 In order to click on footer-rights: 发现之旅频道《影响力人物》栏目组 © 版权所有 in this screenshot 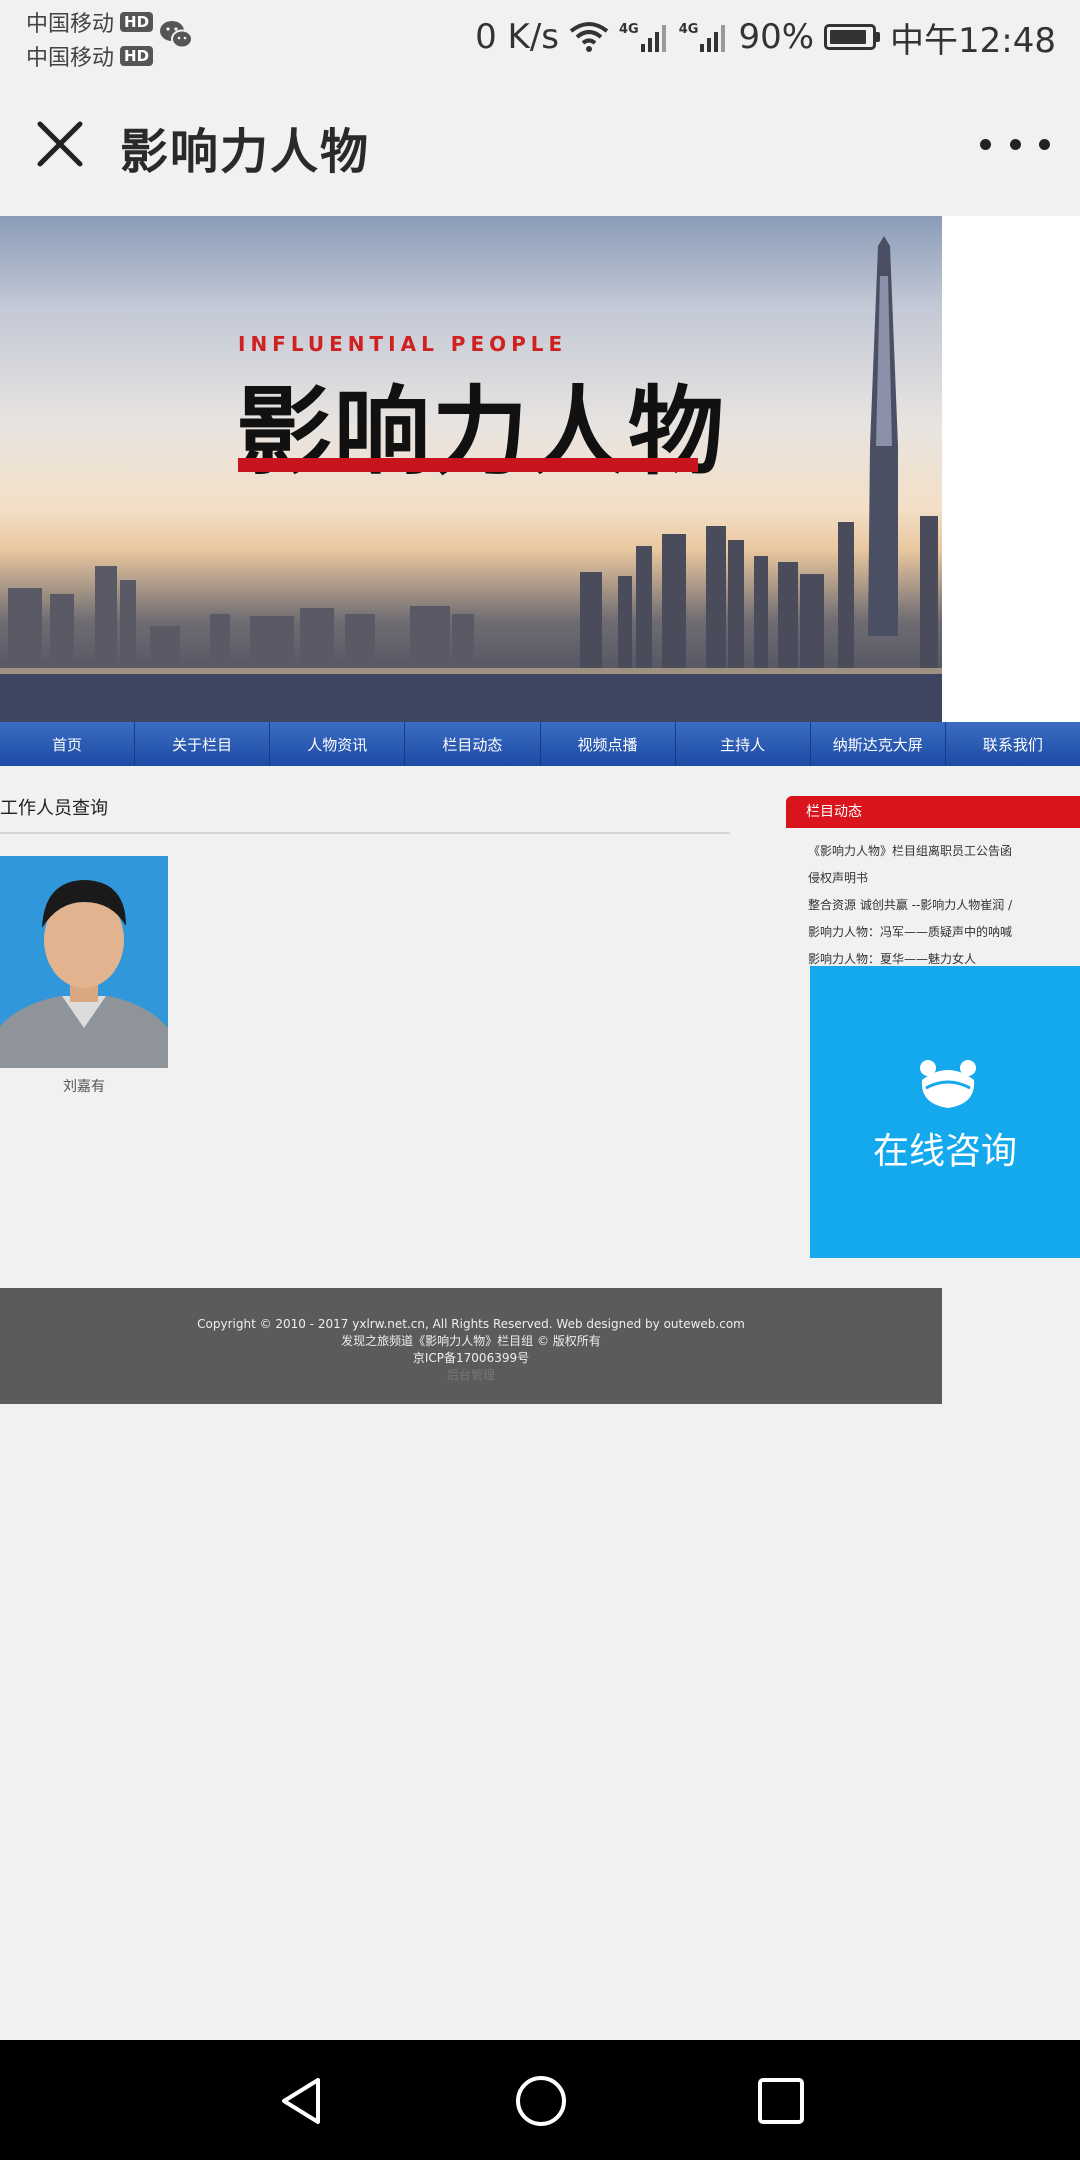, I will do `click(471, 1341)`.